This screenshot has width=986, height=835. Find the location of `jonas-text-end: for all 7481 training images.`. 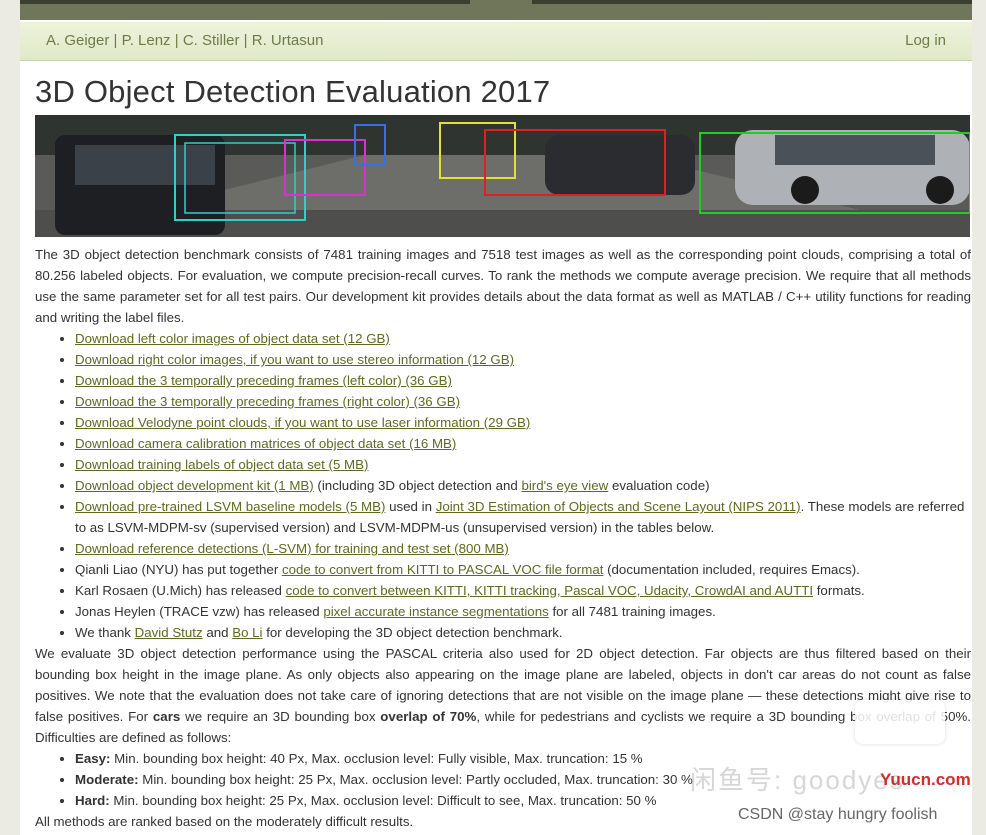

jonas-text-end: for all 7481 training images. is located at coordinates (632, 611).